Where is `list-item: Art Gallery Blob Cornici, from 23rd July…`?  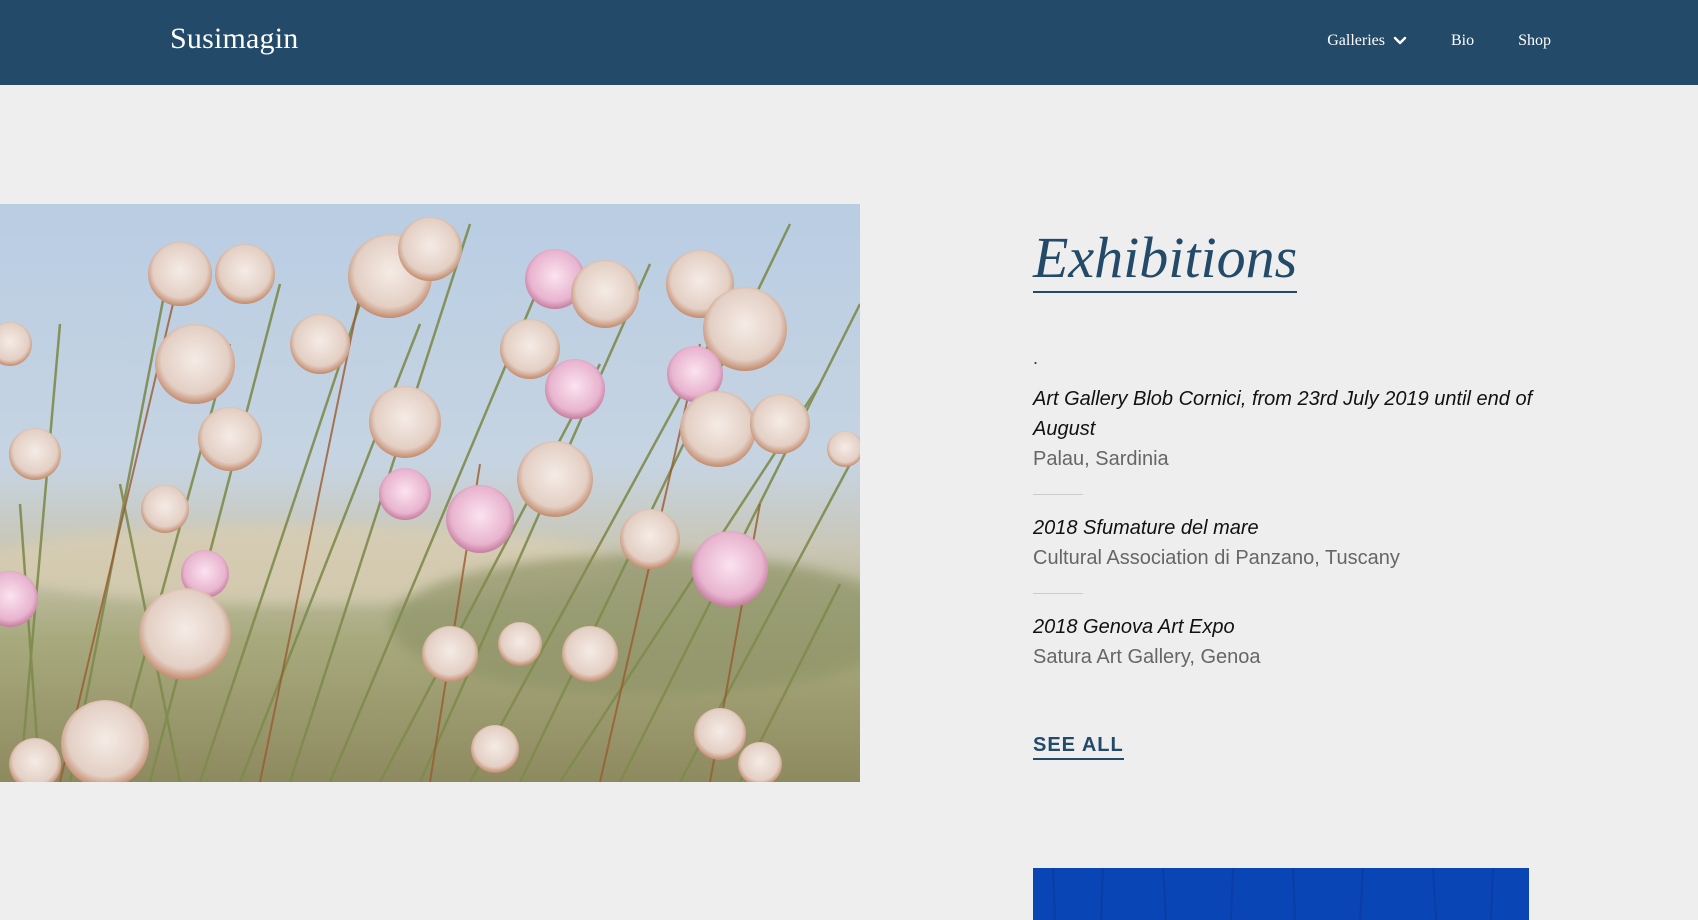
list-item: Art Gallery Blob Cornici, from 23rd July… is located at coordinates (1293, 429).